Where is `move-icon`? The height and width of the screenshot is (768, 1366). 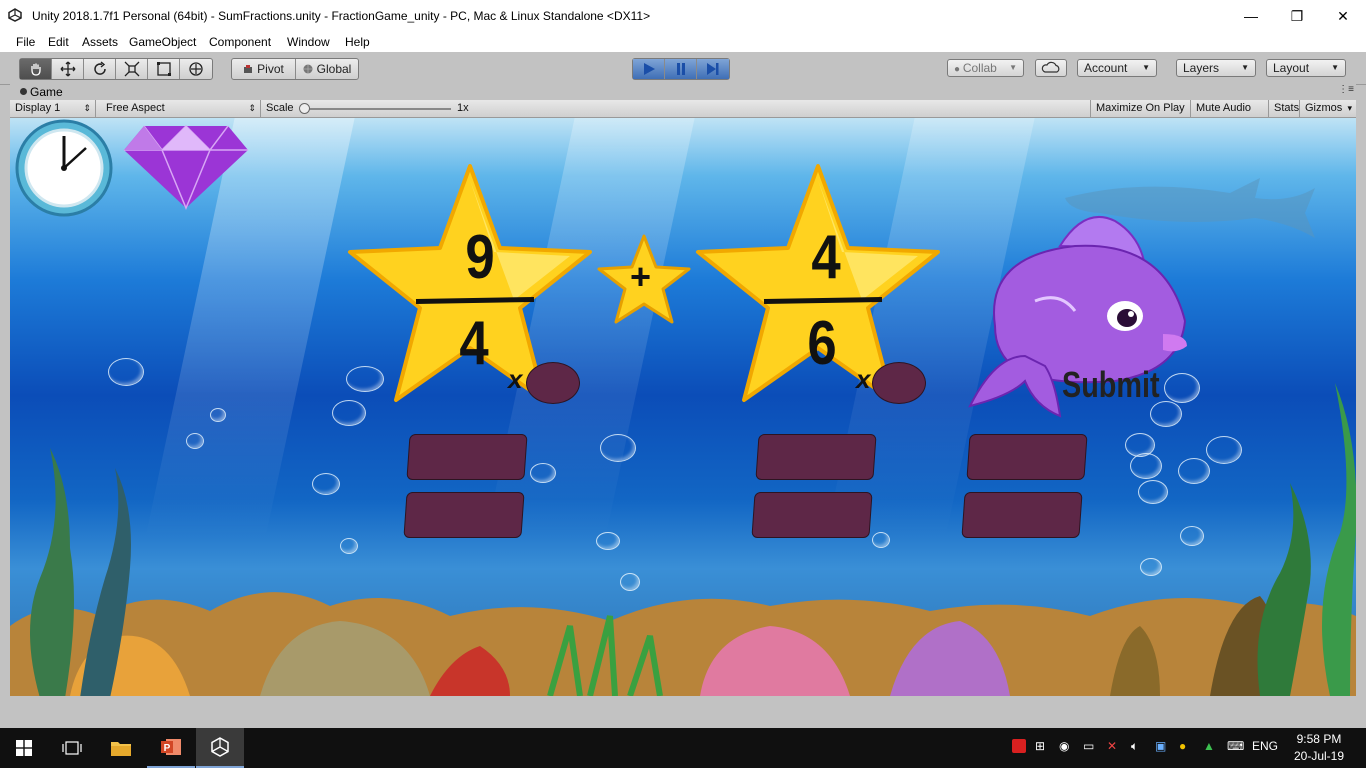 move-icon is located at coordinates (67, 69).